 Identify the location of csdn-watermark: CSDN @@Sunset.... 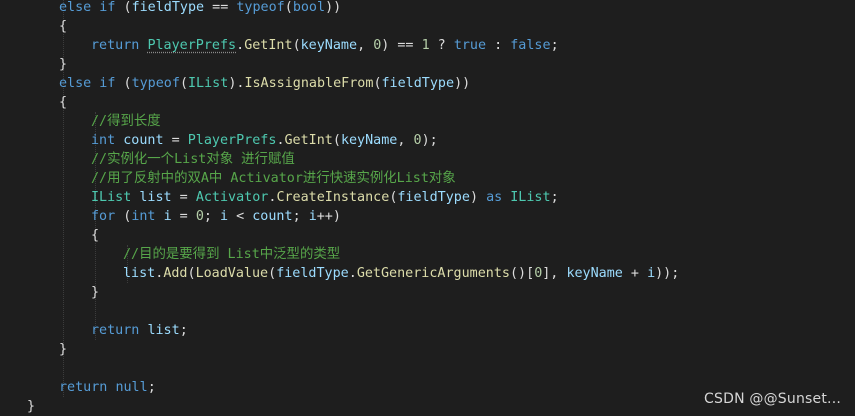
(772, 399).